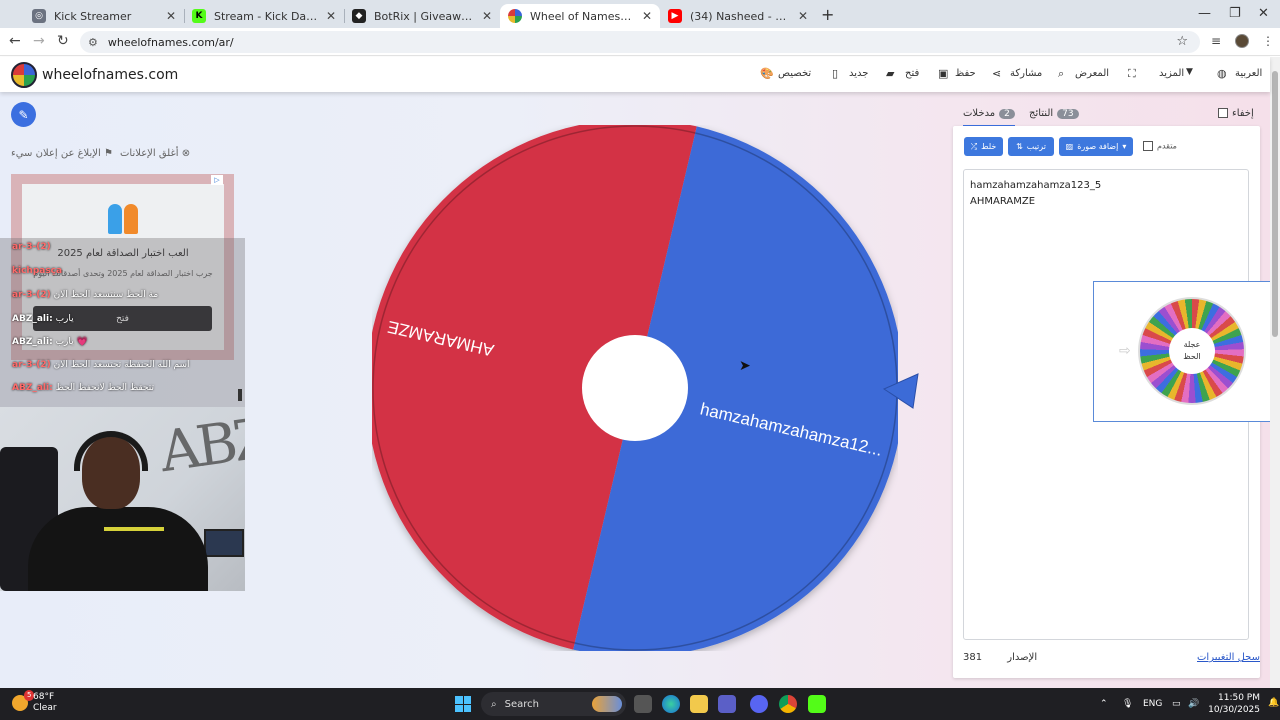 The height and width of the screenshot is (720, 1280). What do you see at coordinates (1132, 74) in the screenshot?
I see `fullscreen-icon: ⛶` at bounding box center [1132, 74].